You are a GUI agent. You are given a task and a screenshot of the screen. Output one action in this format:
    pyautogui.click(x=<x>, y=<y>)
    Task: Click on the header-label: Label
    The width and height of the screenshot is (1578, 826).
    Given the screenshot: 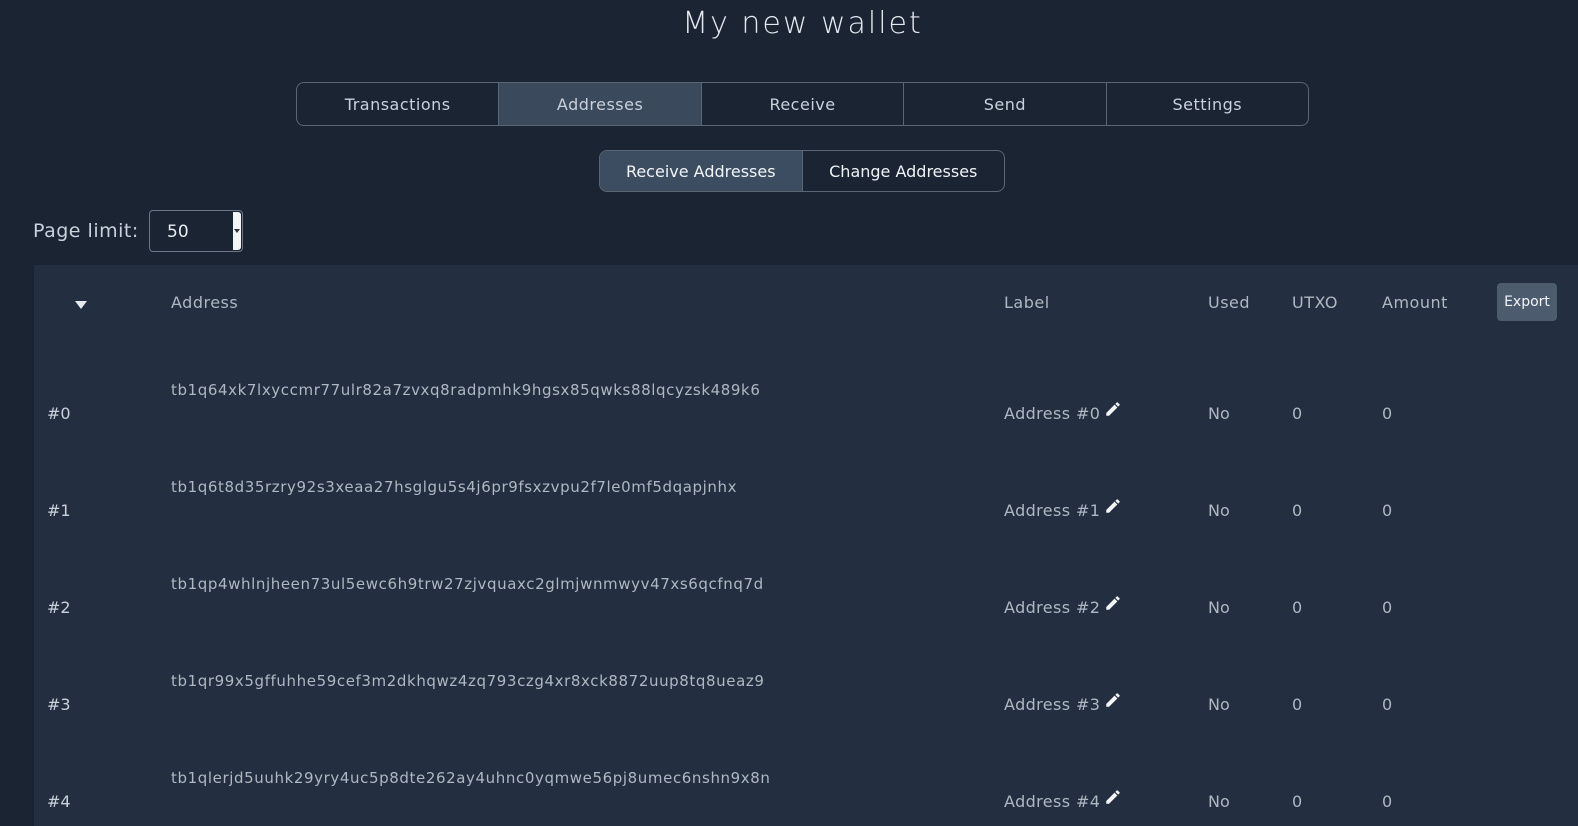 What is the action you would take?
    pyautogui.click(x=1027, y=302)
    